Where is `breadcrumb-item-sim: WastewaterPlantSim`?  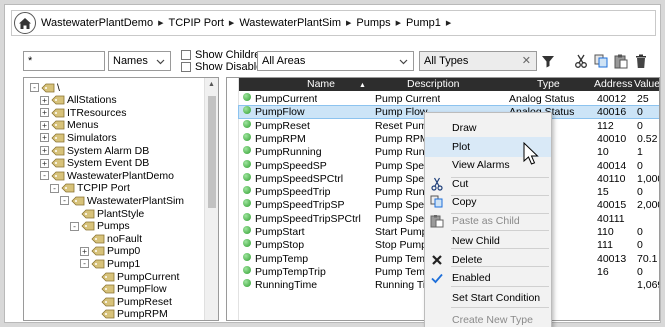
breadcrumb-item-sim: WastewaterPlantSim is located at coordinates (290, 23).